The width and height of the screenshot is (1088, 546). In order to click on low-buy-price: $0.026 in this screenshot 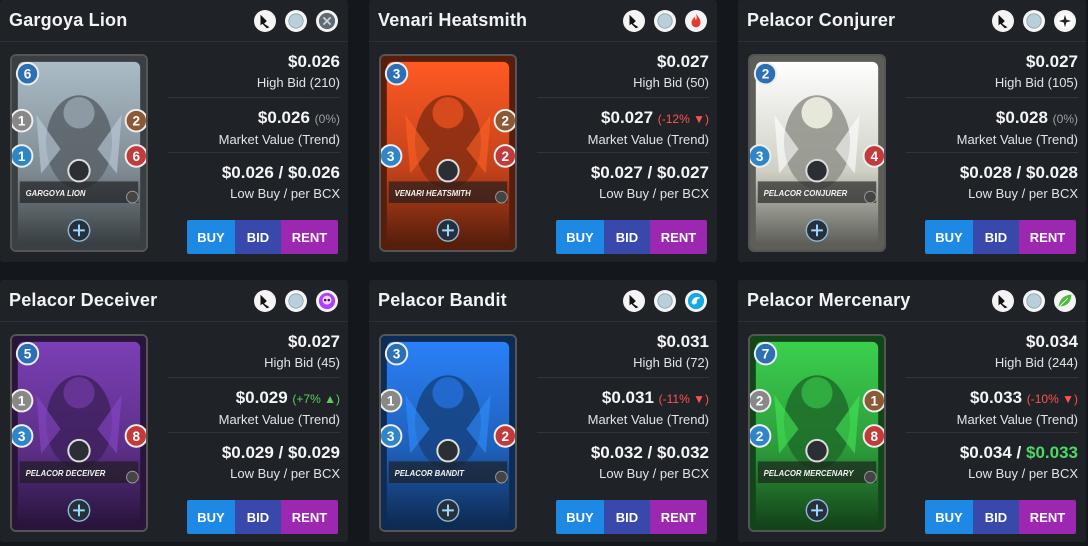, I will do `click(247, 172)`.